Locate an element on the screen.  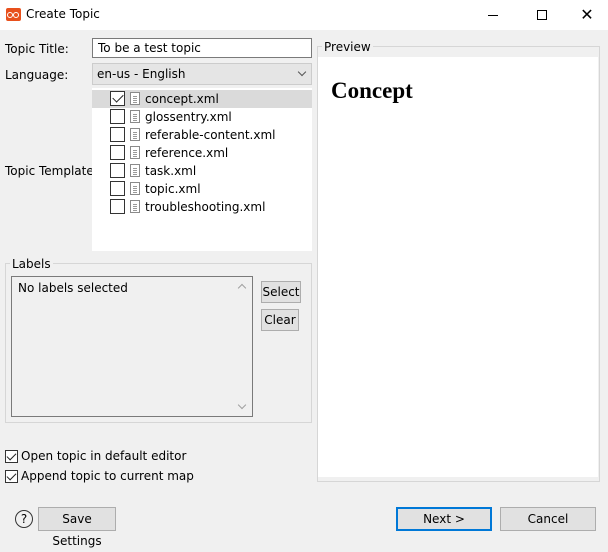
list-item: troubleshooting.xml is located at coordinates (202, 207).